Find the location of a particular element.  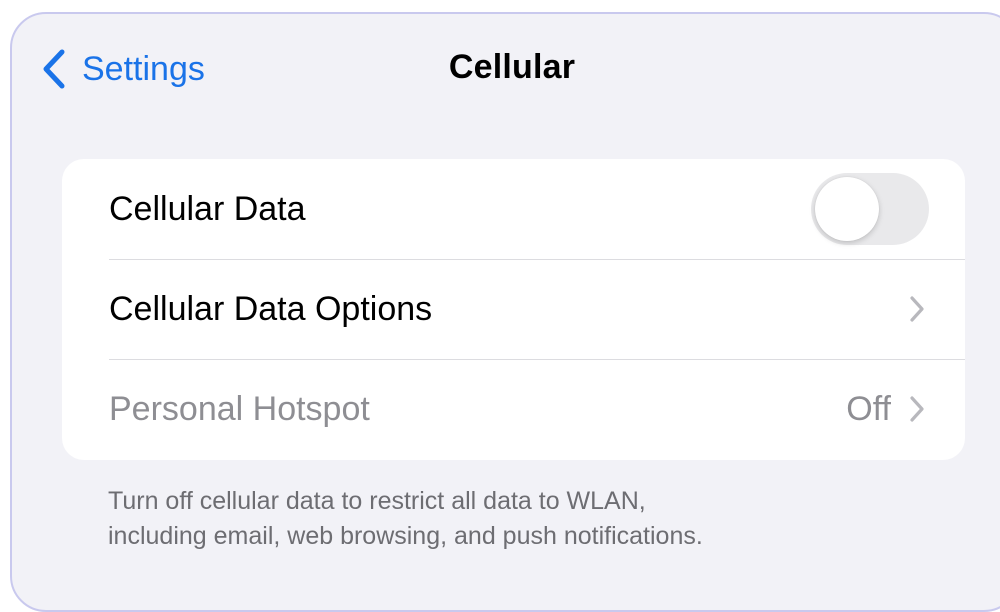

cellular-data-options-label: Cellular Data Options is located at coordinates (271, 308).